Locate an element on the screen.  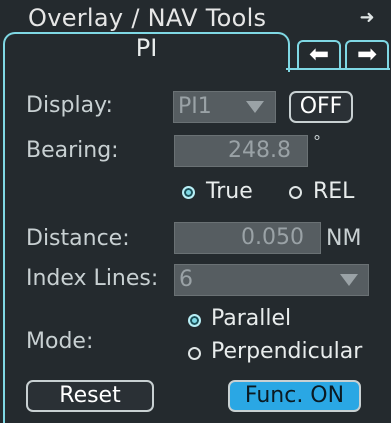
index-lines-label: Index Lines: is located at coordinates (92, 278).